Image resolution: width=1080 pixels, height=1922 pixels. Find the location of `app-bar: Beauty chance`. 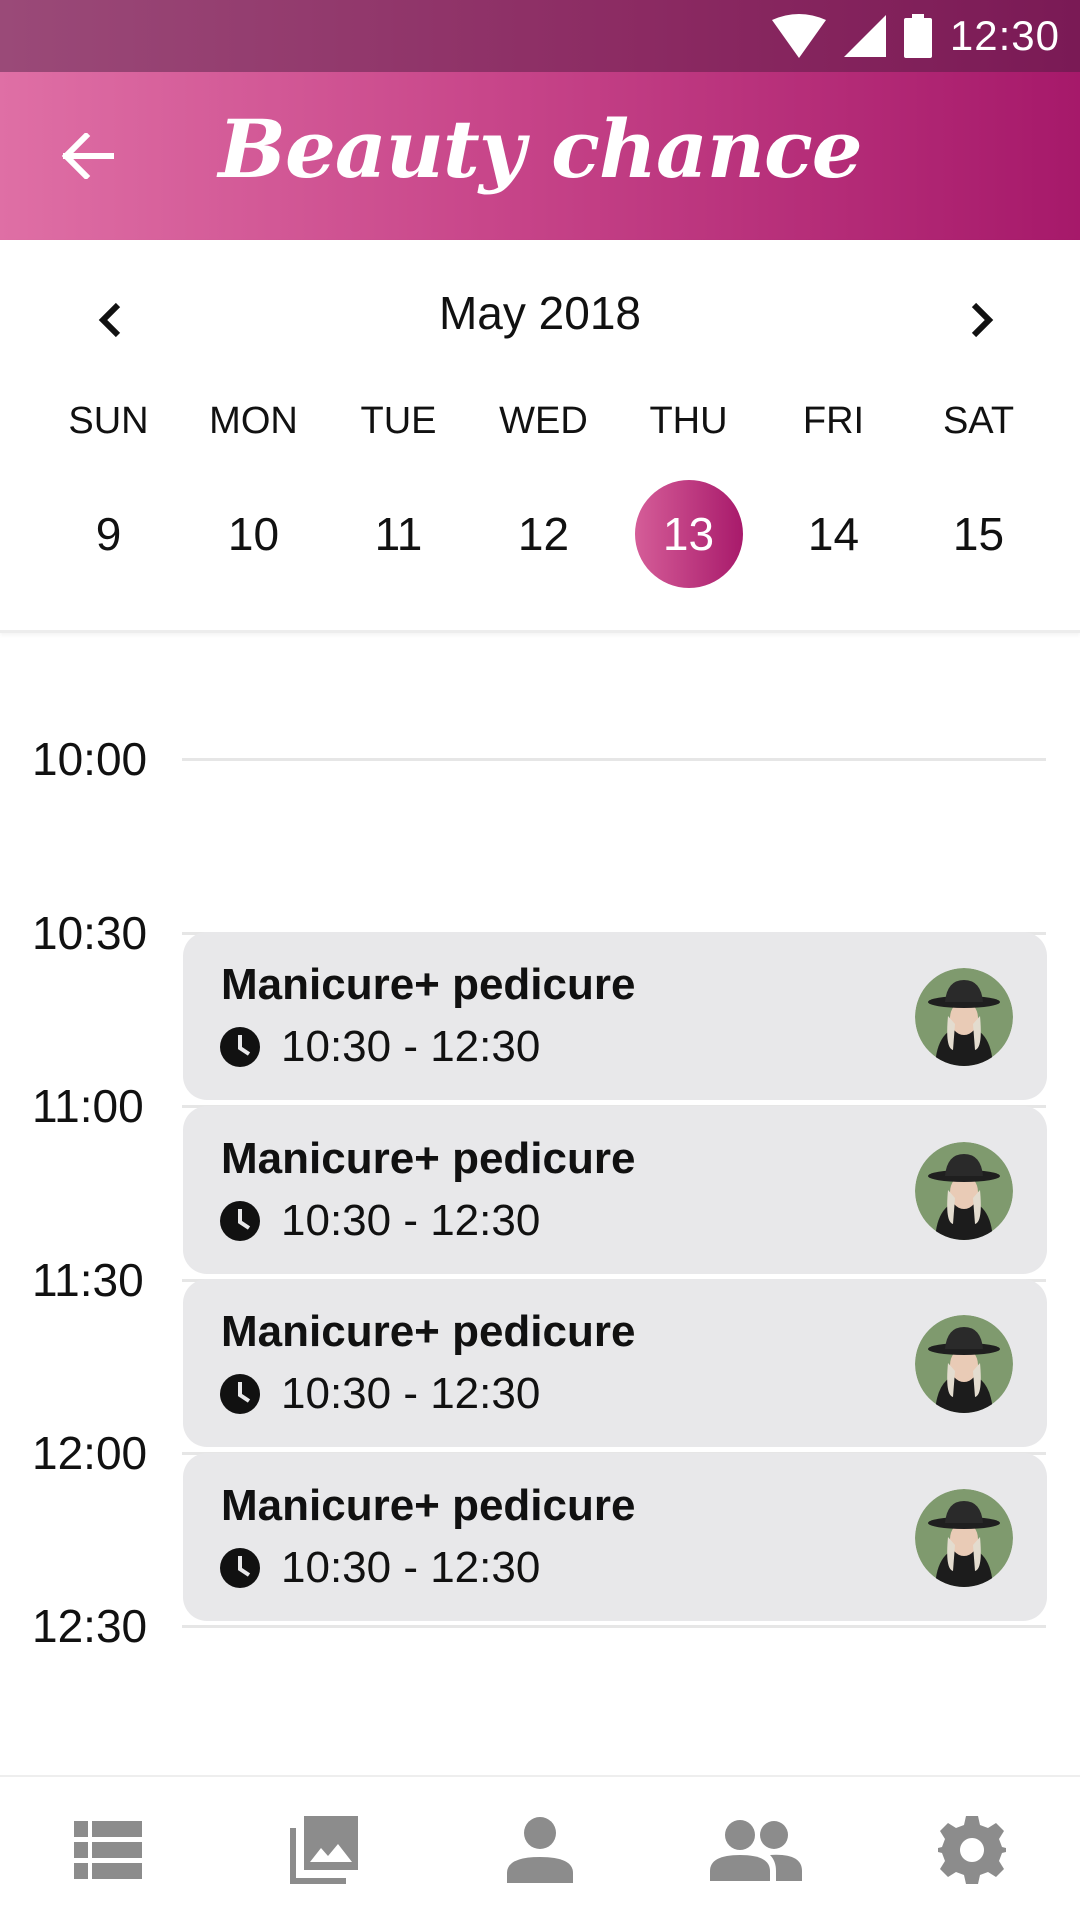

app-bar: Beauty chance is located at coordinates (540, 156).